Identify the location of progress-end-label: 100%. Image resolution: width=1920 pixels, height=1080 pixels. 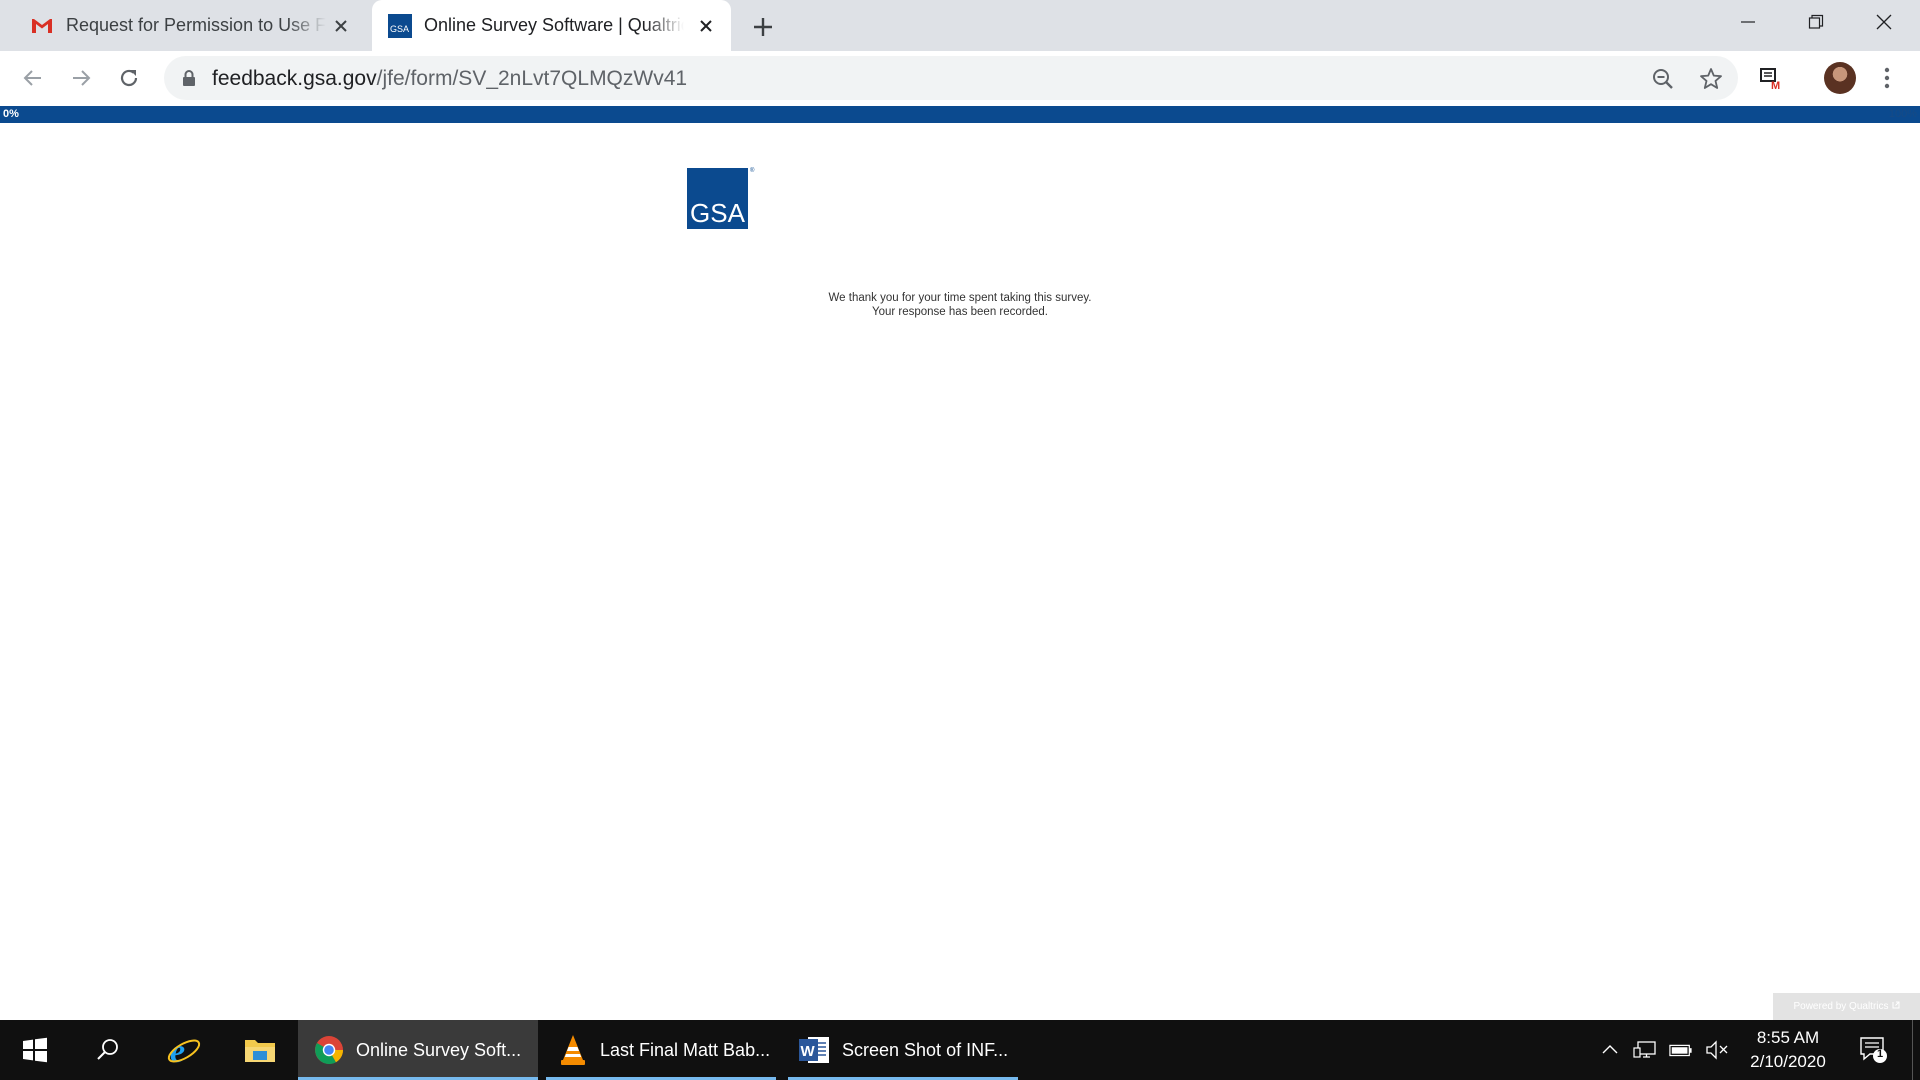
(1902, 114).